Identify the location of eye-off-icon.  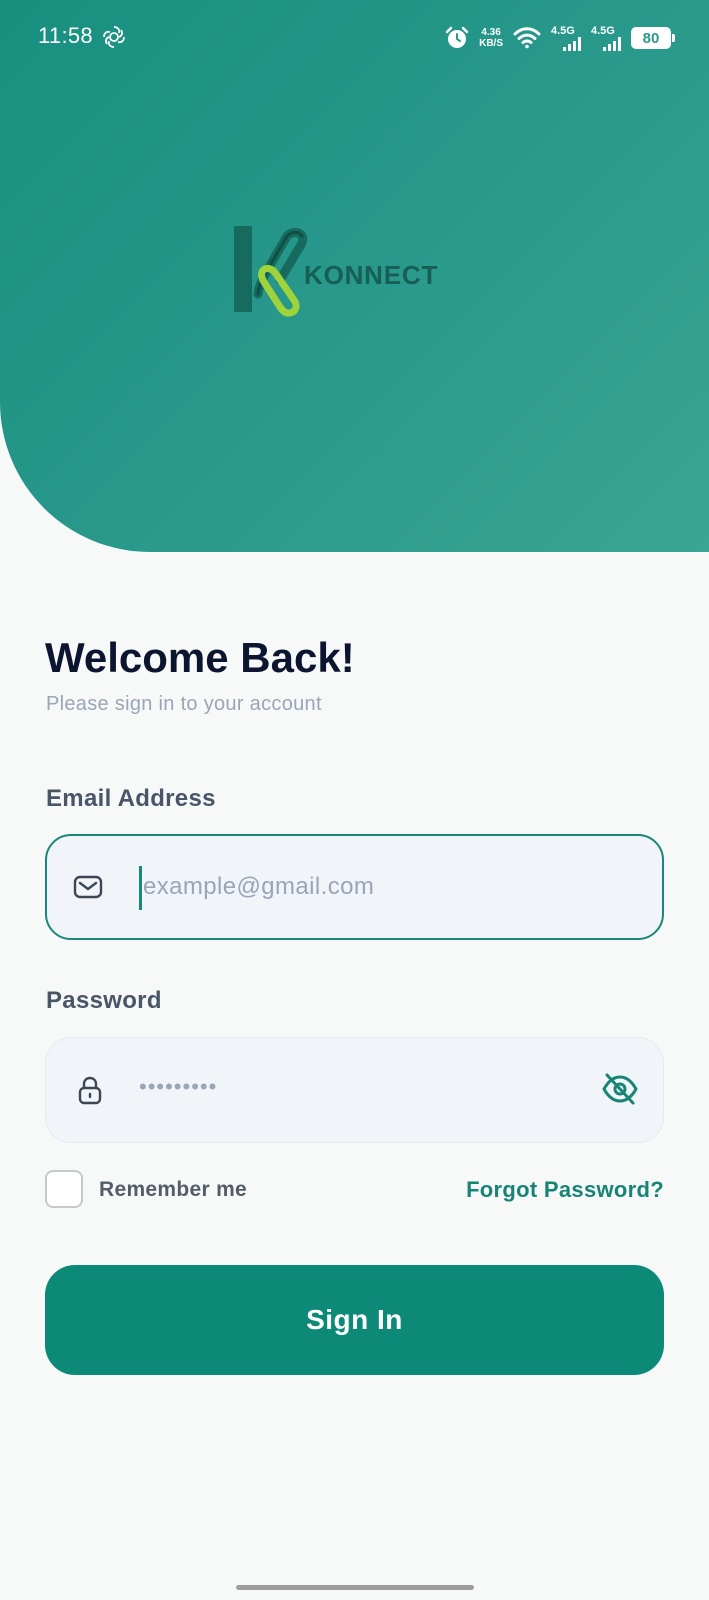
(620, 1089).